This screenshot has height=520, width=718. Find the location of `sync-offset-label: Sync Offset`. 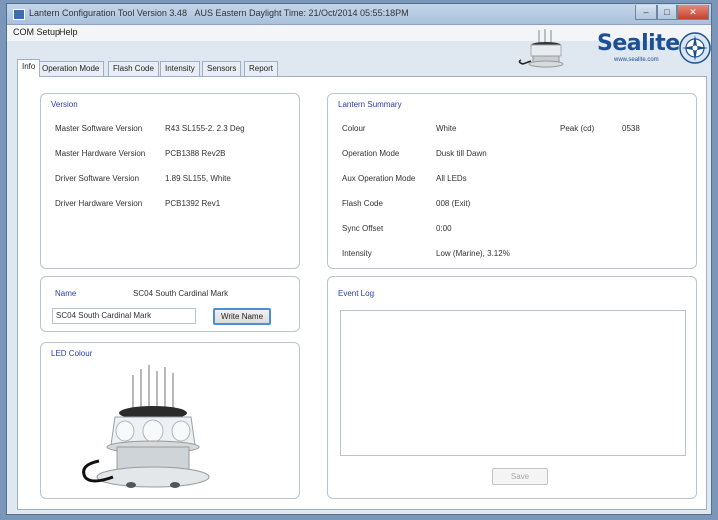

sync-offset-label: Sync Offset is located at coordinates (363, 228).